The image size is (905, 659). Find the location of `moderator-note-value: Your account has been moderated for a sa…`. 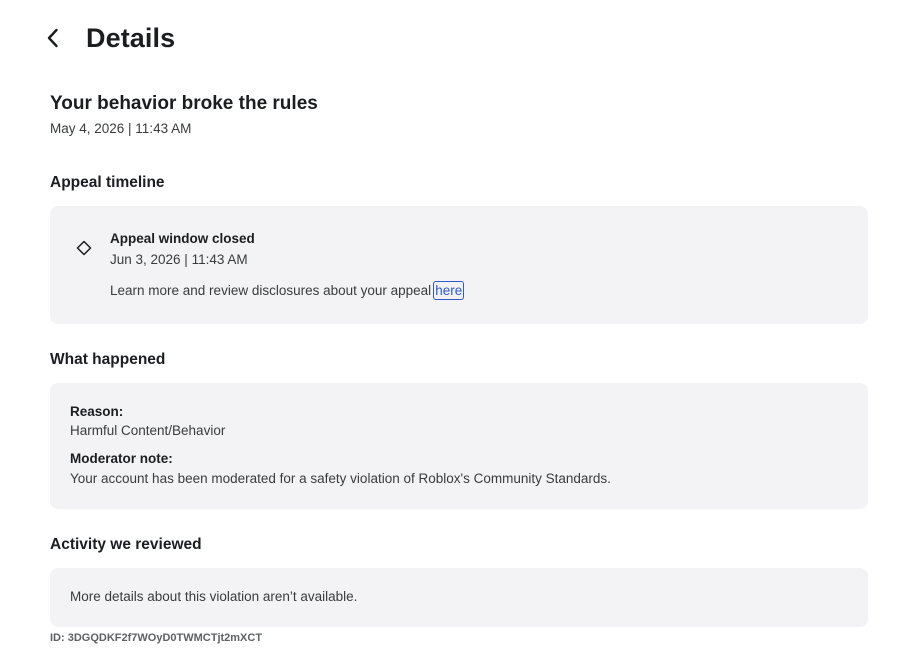

moderator-note-value: Your account has been moderated for a sa… is located at coordinates (340, 478).